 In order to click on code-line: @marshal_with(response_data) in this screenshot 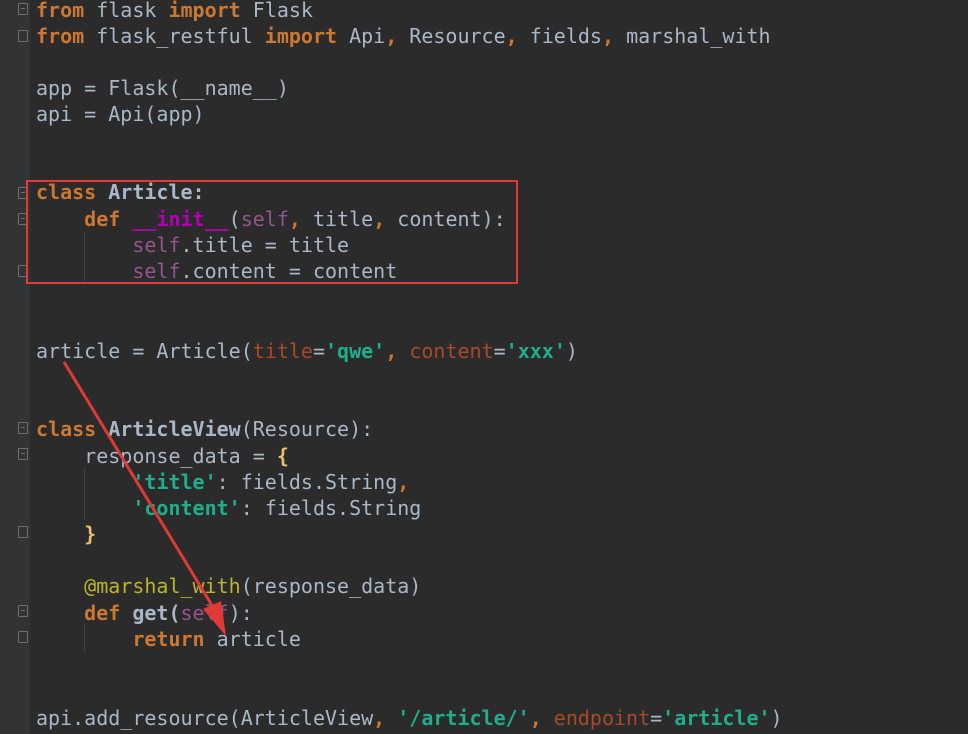, I will do `click(228, 586)`.